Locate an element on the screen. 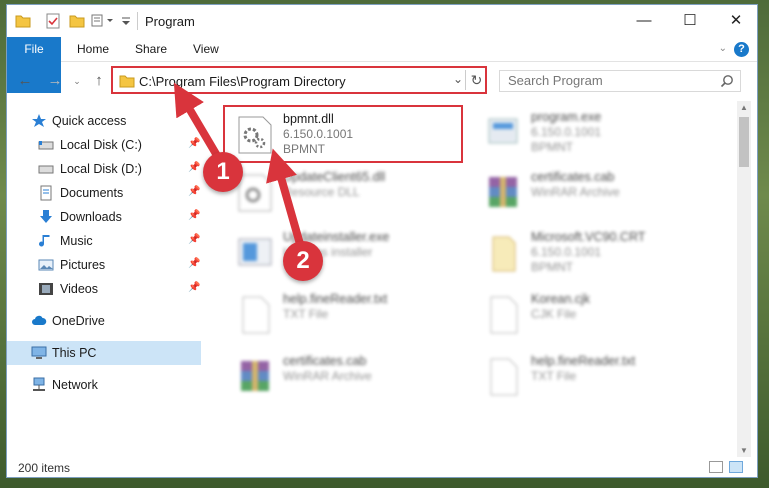 This screenshot has width=769, height=488. file-item-bpmnt-dll: bpmnt.dll 6.150.0.1001 BPMNT is located at coordinates (343, 134).